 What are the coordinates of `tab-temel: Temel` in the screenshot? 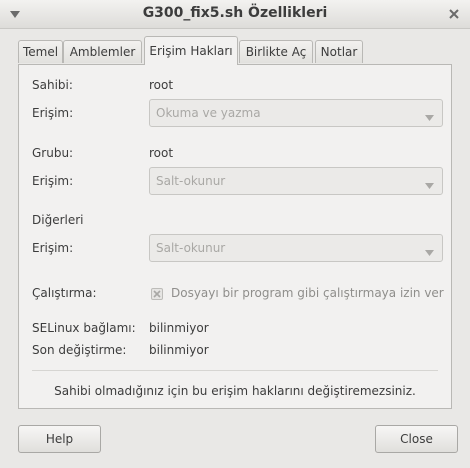 It's located at (40, 51).